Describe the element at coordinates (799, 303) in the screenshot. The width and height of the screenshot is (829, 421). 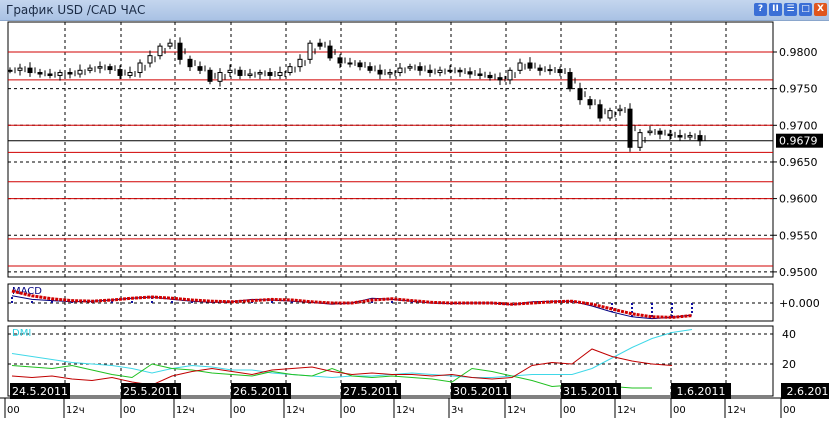
I see `macd-zero-label: +0.000` at that location.